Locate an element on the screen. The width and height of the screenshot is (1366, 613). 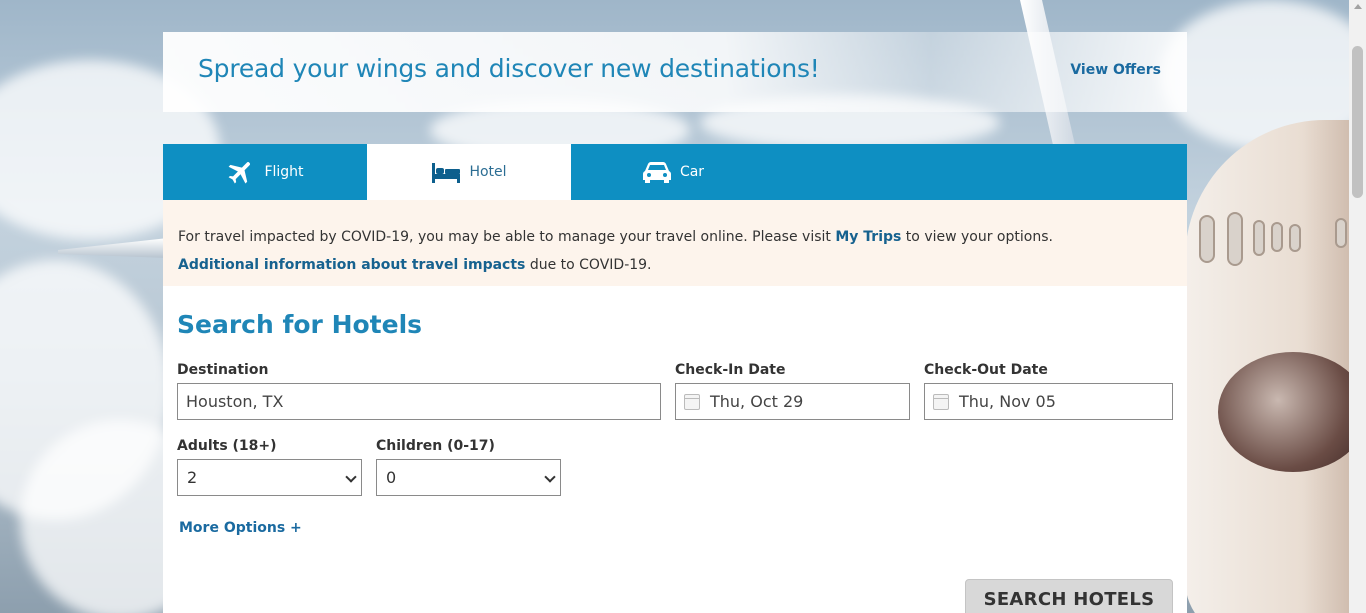
plane-engine is located at coordinates (1292, 412).